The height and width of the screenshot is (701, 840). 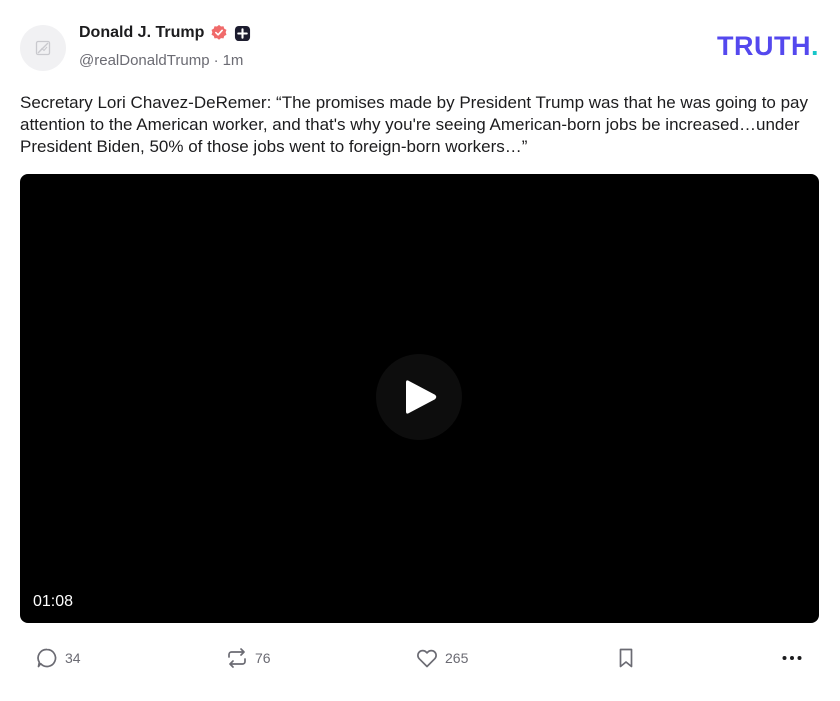 I want to click on post-time: 1m, so click(x=233, y=60).